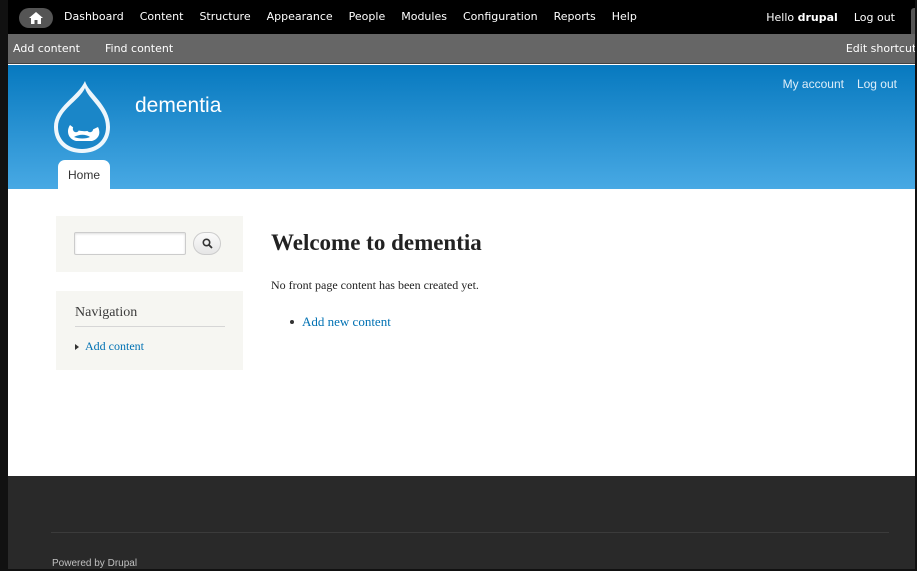 The height and width of the screenshot is (571, 917). I want to click on home-icon, so click(36, 18).